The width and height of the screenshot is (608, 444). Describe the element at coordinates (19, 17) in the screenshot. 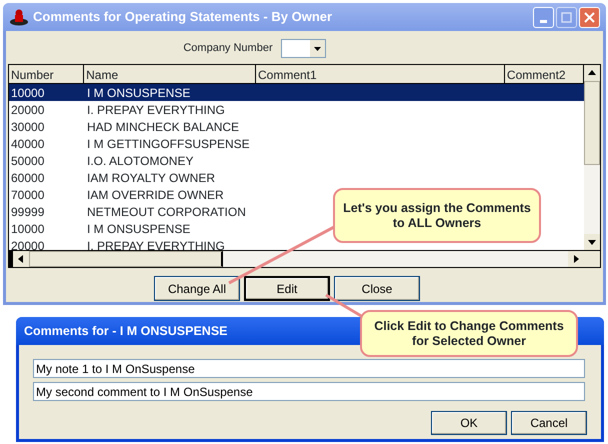

I see `app-icon` at that location.